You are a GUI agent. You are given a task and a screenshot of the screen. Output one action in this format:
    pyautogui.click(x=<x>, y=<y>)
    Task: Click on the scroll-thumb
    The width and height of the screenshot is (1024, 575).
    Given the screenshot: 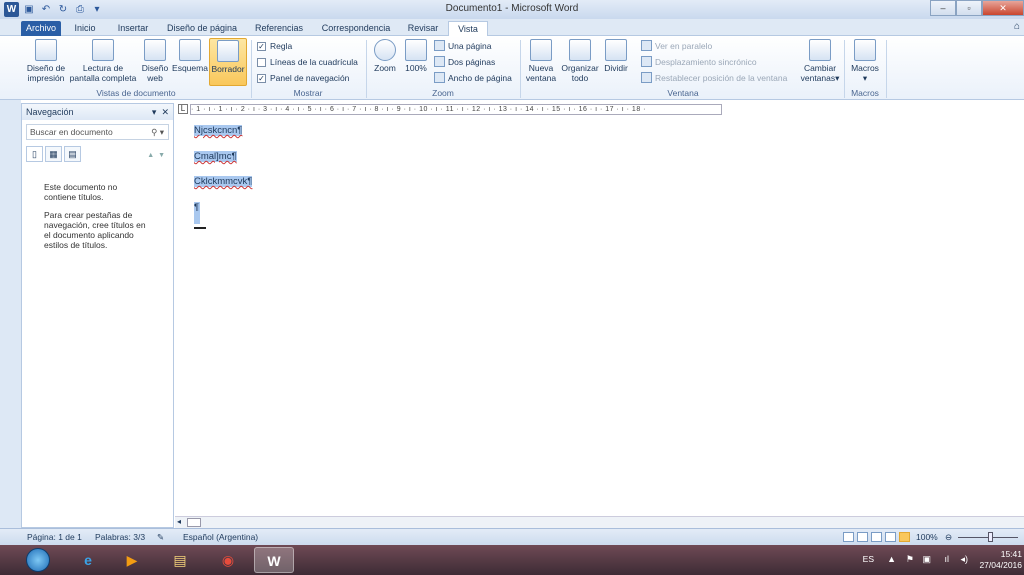 What is the action you would take?
    pyautogui.click(x=194, y=522)
    